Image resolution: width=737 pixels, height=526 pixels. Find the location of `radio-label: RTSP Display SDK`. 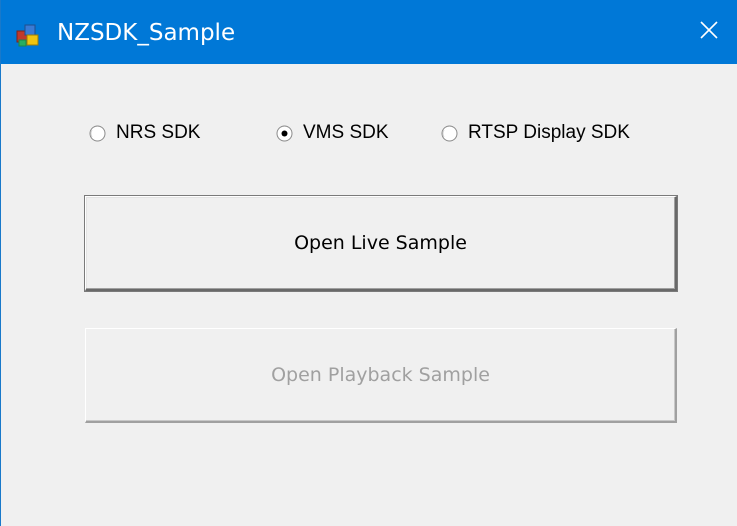

radio-label: RTSP Display SDK is located at coordinates (549, 132).